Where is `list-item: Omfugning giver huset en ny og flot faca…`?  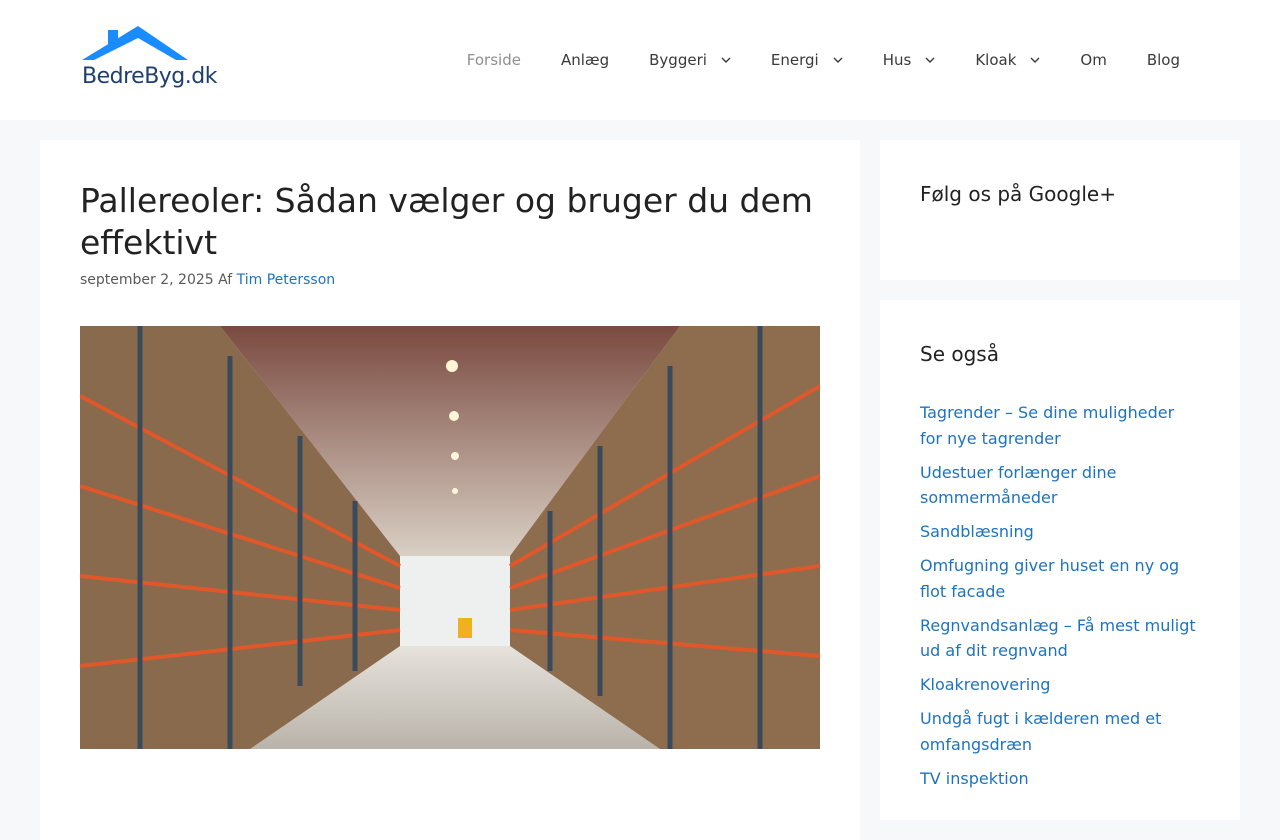
list-item: Omfugning giver huset en ny og flot faca… is located at coordinates (1060, 578).